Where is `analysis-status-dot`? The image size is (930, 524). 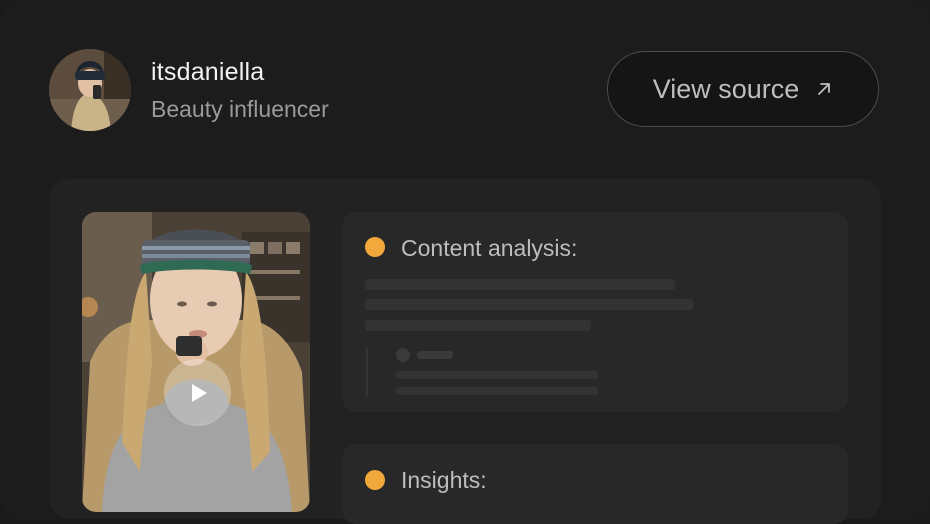
analysis-status-dot is located at coordinates (375, 247).